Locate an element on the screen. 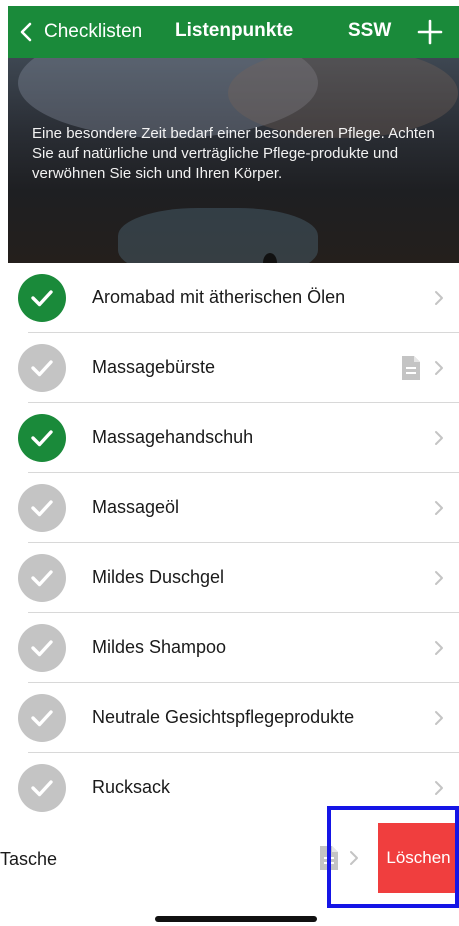 This screenshot has width=459, height=926. list-item: Neutrale Gesichtspflegeprodukte is located at coordinates (233, 718).